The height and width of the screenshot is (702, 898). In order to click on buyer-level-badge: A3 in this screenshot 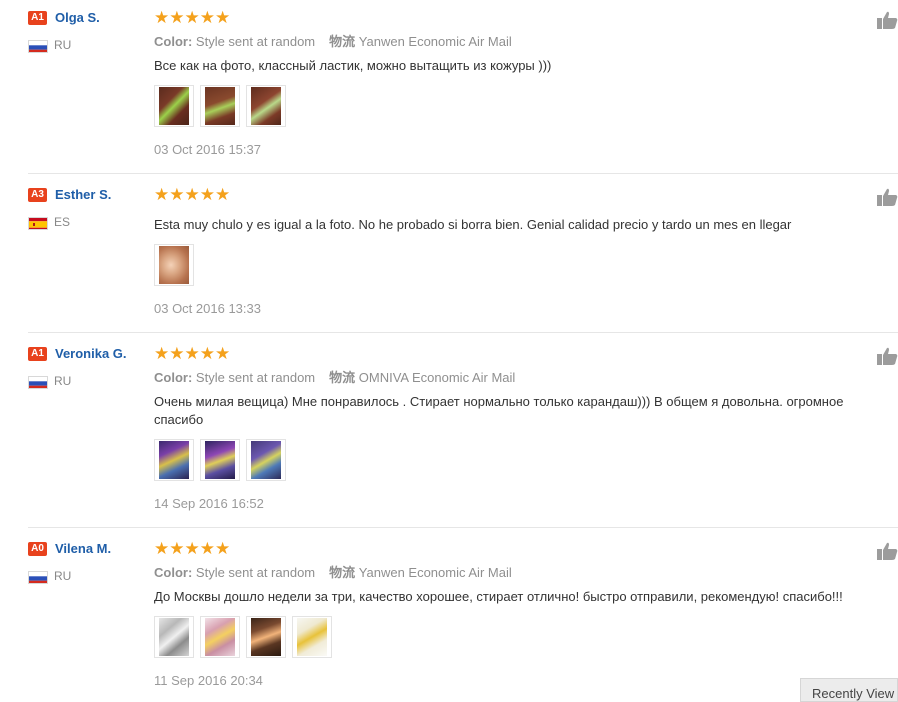, I will do `click(37, 195)`.